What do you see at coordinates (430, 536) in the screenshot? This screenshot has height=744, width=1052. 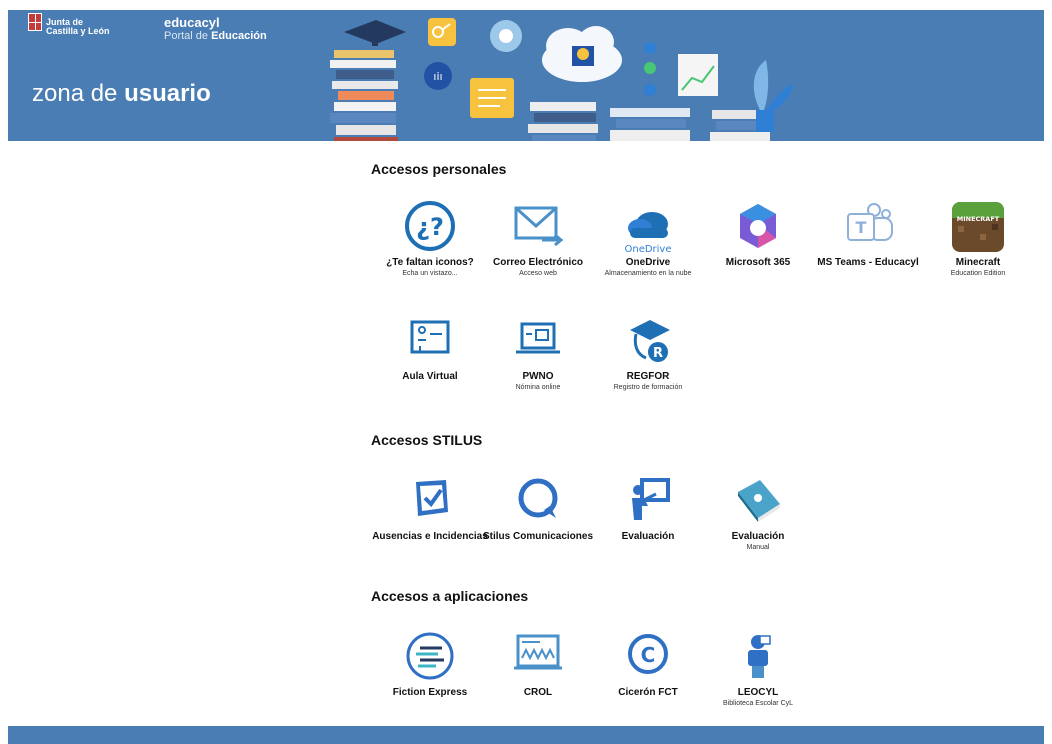 I see `tile-label: Ausencias e Incidencias` at bounding box center [430, 536].